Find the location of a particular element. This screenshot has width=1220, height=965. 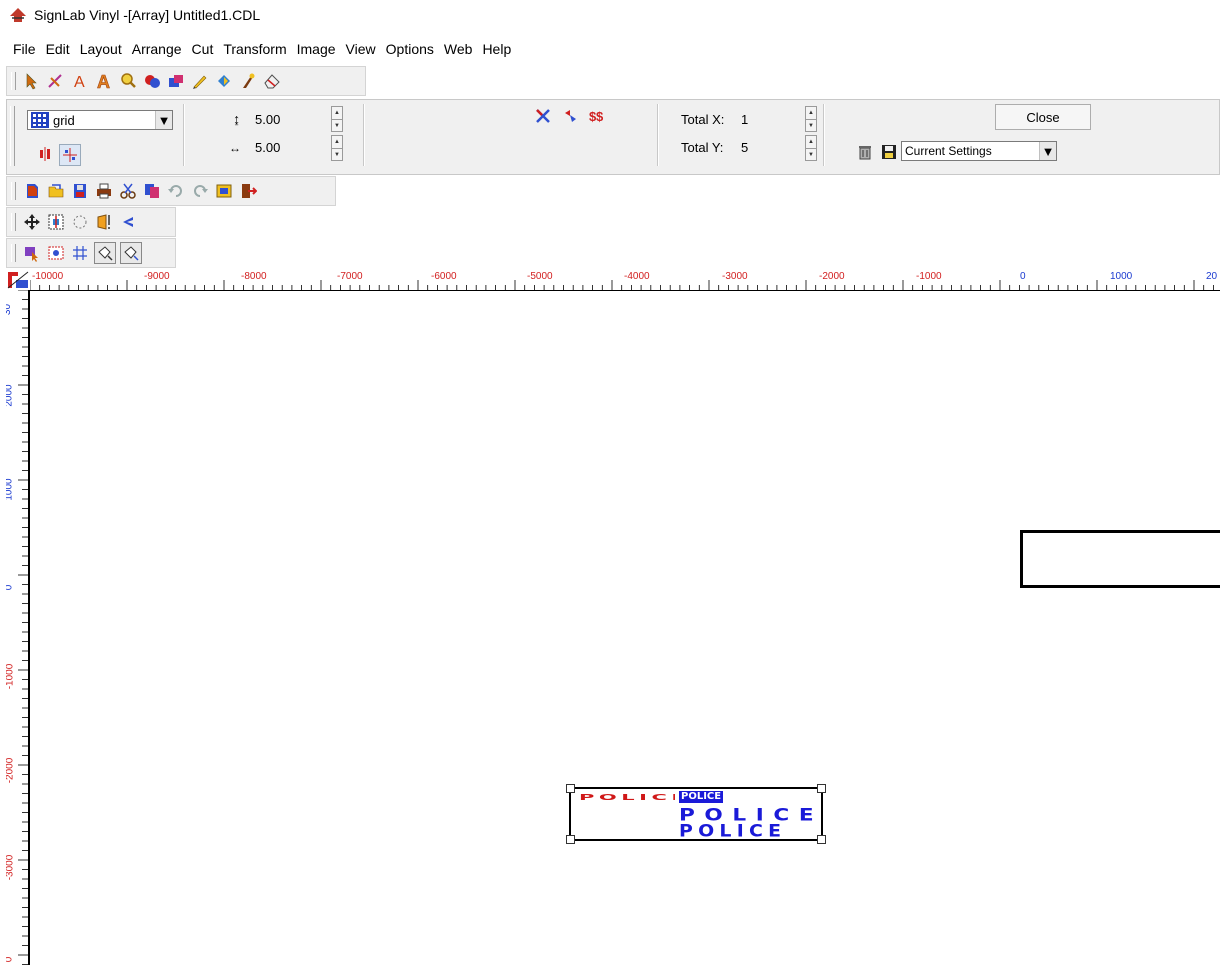

menu-options: Options is located at coordinates (410, 49).